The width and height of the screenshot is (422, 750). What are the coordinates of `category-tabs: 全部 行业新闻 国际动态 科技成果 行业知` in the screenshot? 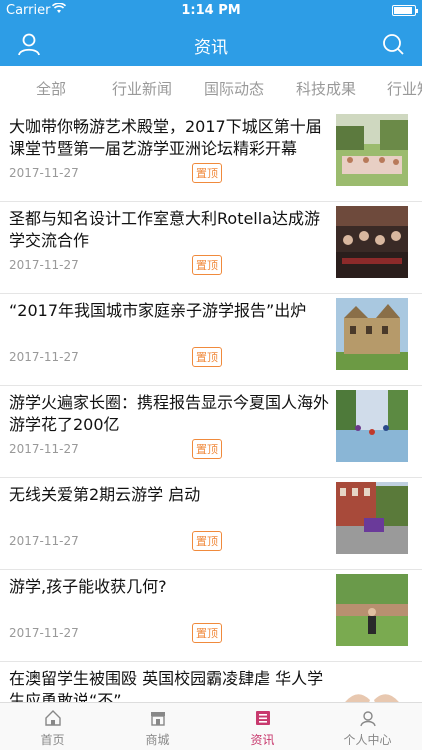 It's located at (211, 88).